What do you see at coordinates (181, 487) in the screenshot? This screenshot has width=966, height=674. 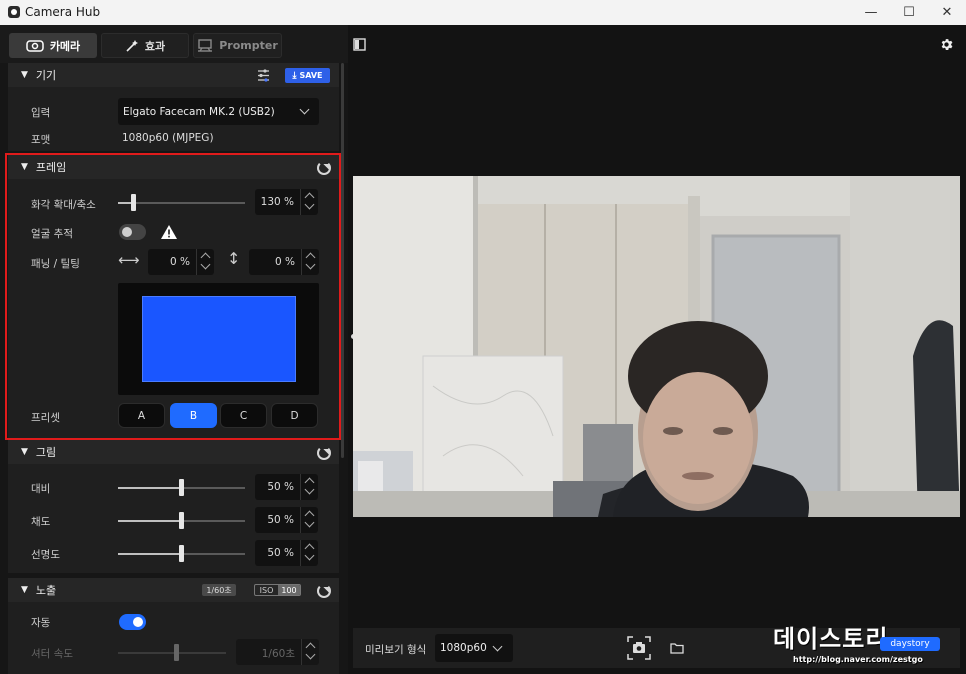 I see `contrast-slider-handle` at bounding box center [181, 487].